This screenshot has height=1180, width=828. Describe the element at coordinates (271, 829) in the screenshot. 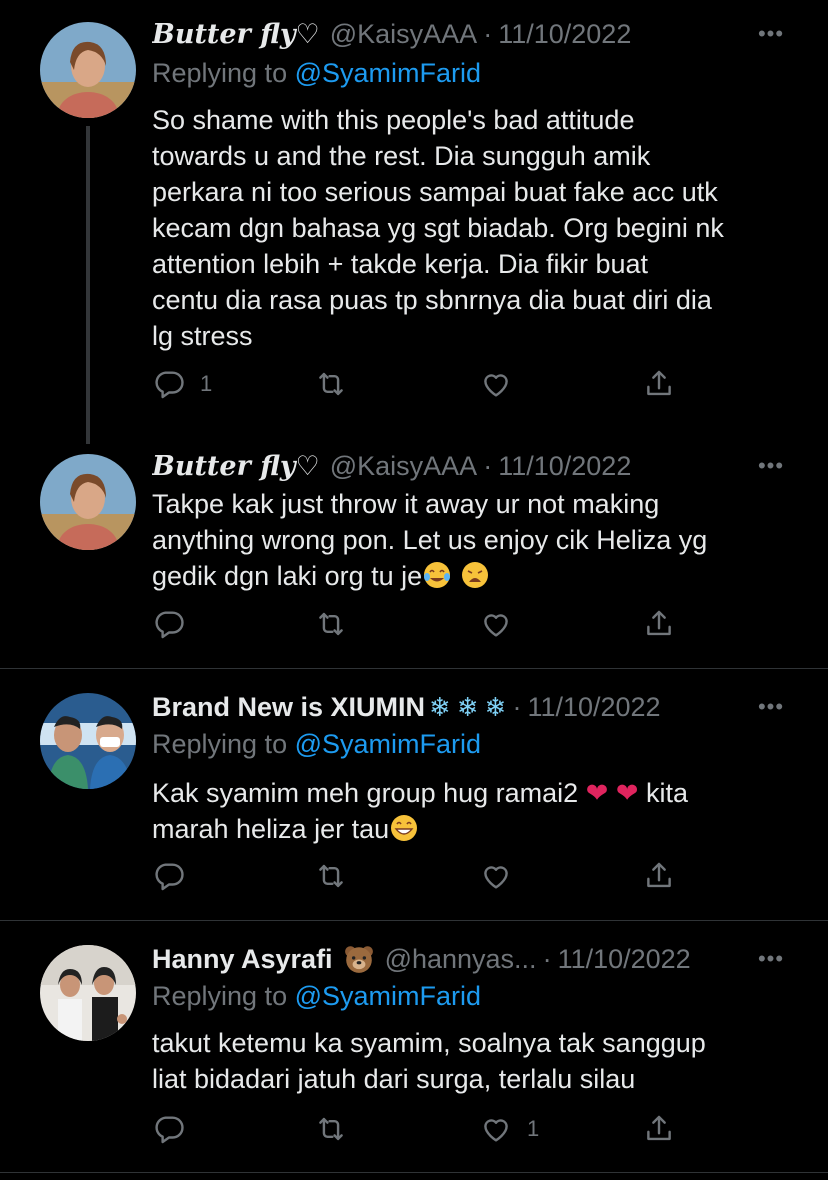

I see `tweet-text-segment: marah heliza jer tau` at that location.